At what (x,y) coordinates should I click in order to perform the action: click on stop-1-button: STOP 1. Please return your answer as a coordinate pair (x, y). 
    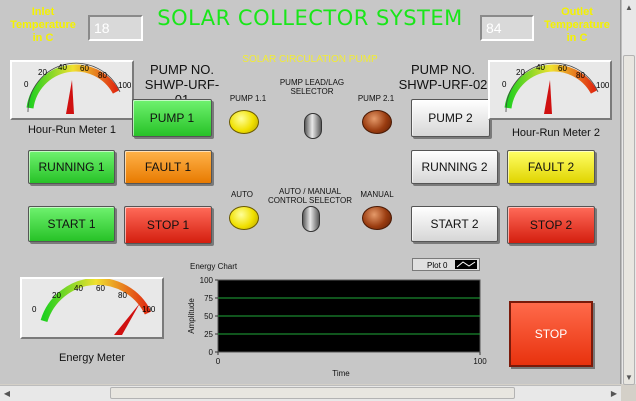
    Looking at the image, I should click on (168, 225).